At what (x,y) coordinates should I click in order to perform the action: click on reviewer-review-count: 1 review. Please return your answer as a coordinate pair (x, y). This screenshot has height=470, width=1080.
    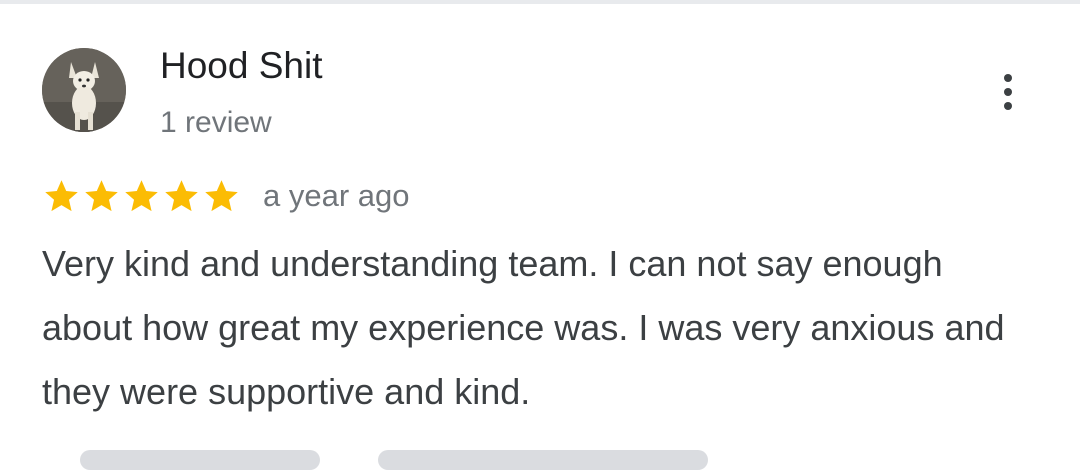
    Looking at the image, I should click on (216, 122).